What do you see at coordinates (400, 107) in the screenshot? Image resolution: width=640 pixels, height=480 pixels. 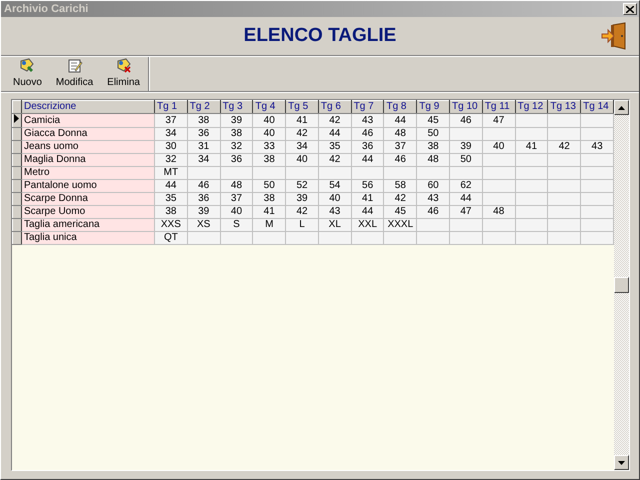 I see `column-header: Tg 8` at bounding box center [400, 107].